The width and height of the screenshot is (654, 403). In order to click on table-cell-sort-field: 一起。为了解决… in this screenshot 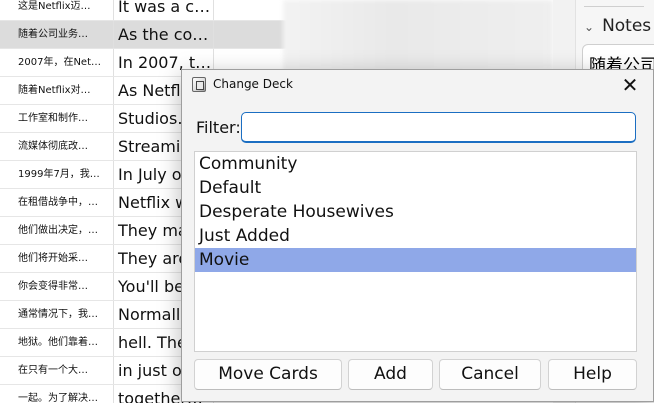, I will do `click(57, 394)`.